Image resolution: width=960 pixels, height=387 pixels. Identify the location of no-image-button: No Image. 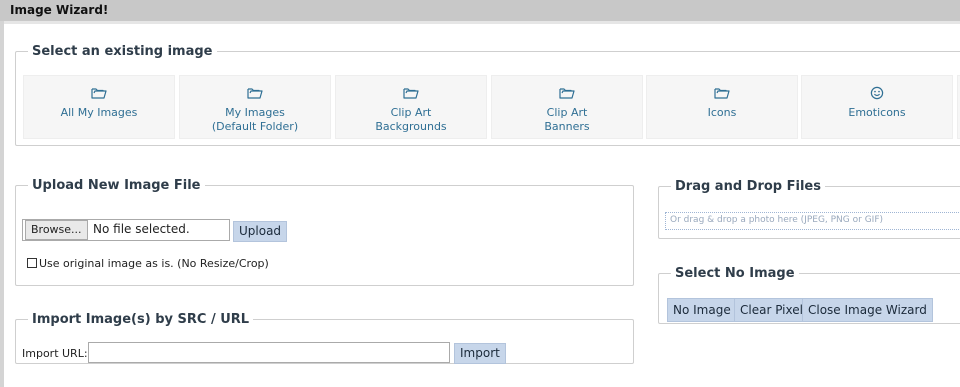
(702, 310).